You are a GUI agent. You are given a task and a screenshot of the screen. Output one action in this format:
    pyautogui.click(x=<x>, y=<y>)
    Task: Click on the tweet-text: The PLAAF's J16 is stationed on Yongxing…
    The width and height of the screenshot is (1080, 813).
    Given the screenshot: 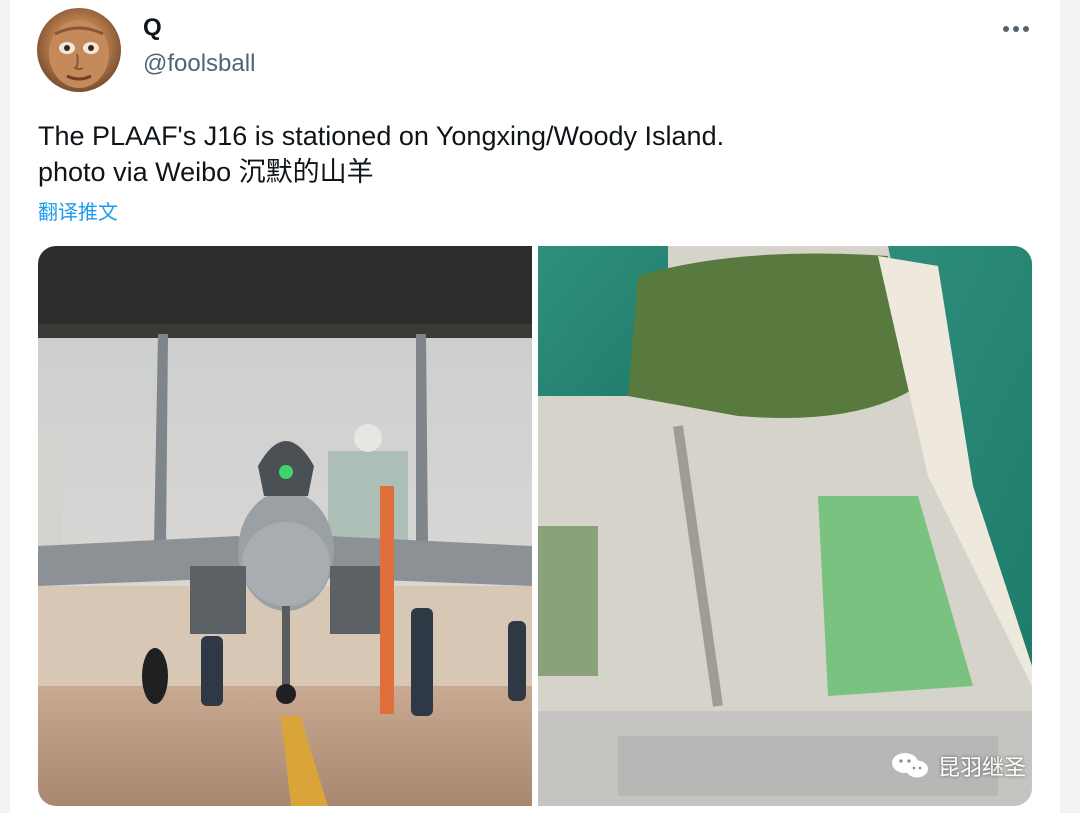 What is the action you would take?
    pyautogui.click(x=381, y=154)
    